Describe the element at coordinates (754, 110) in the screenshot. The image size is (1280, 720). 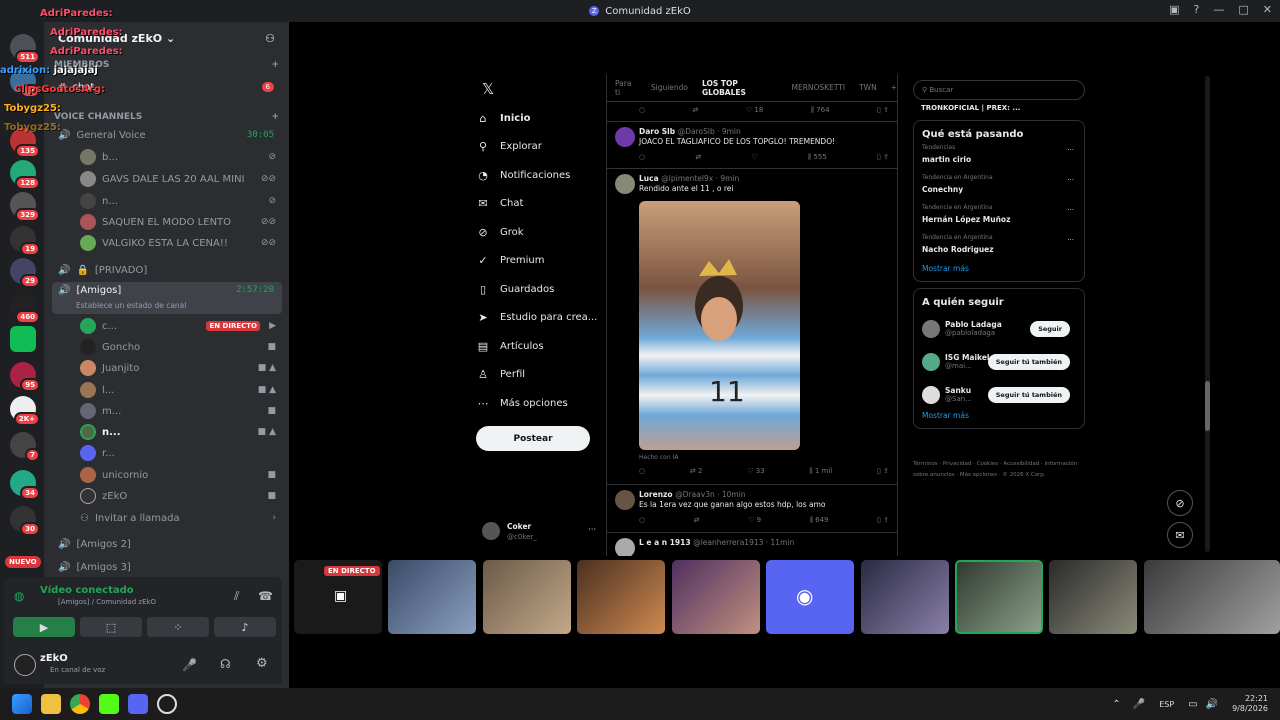
I see `like-icon: ♡ 18` at that location.